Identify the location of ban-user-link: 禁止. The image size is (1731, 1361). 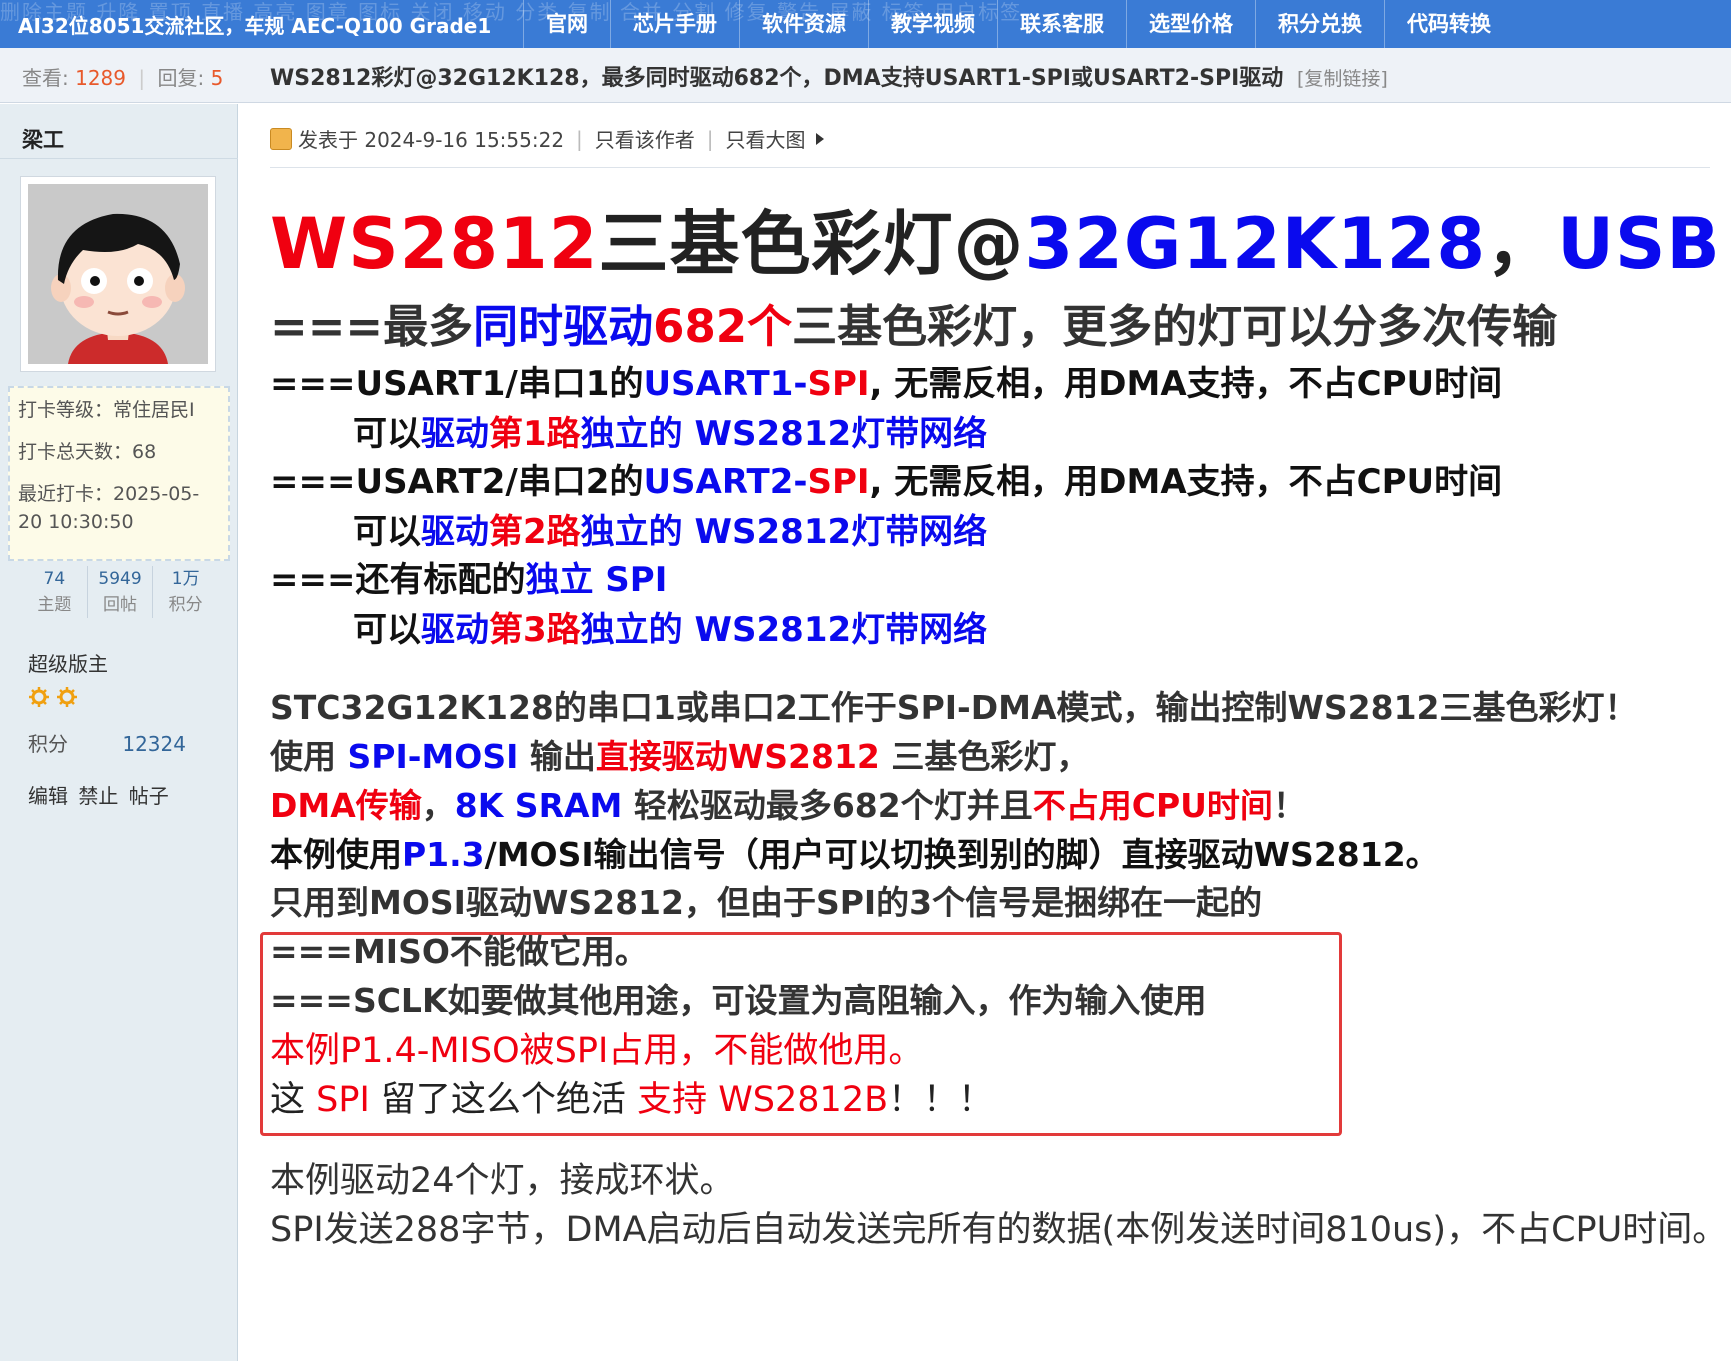
(98, 796).